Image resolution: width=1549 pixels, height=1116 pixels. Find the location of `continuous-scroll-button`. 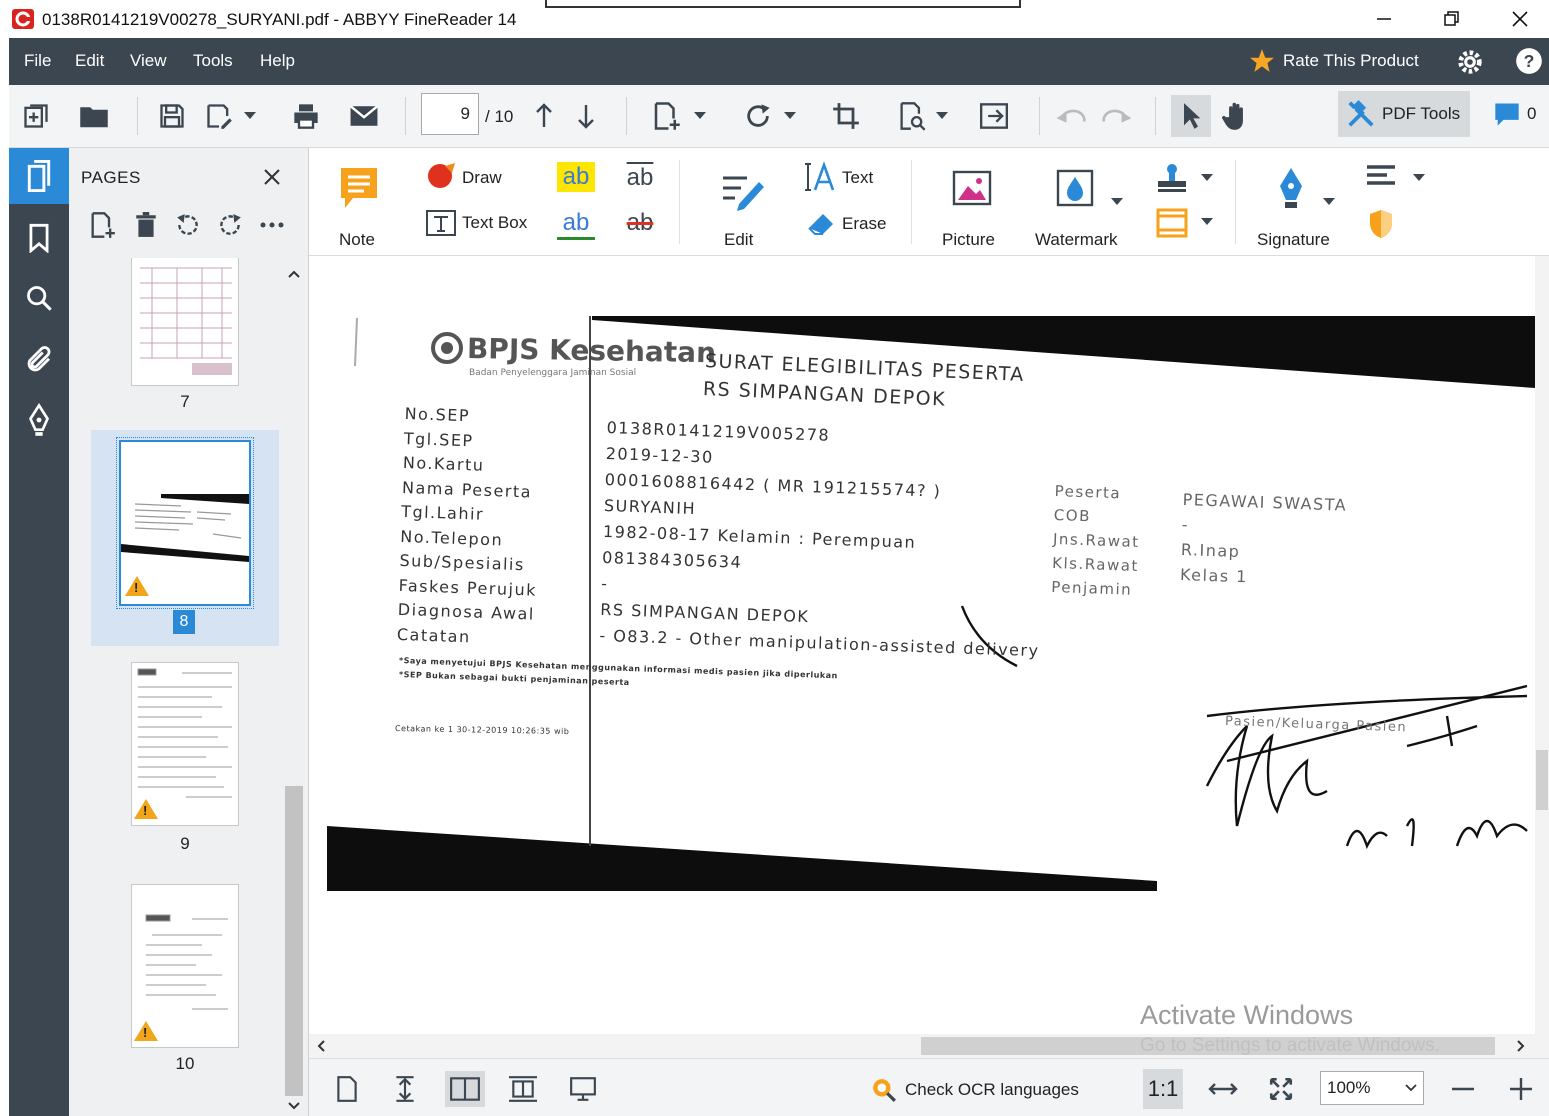

continuous-scroll-button is located at coordinates (523, 1089).